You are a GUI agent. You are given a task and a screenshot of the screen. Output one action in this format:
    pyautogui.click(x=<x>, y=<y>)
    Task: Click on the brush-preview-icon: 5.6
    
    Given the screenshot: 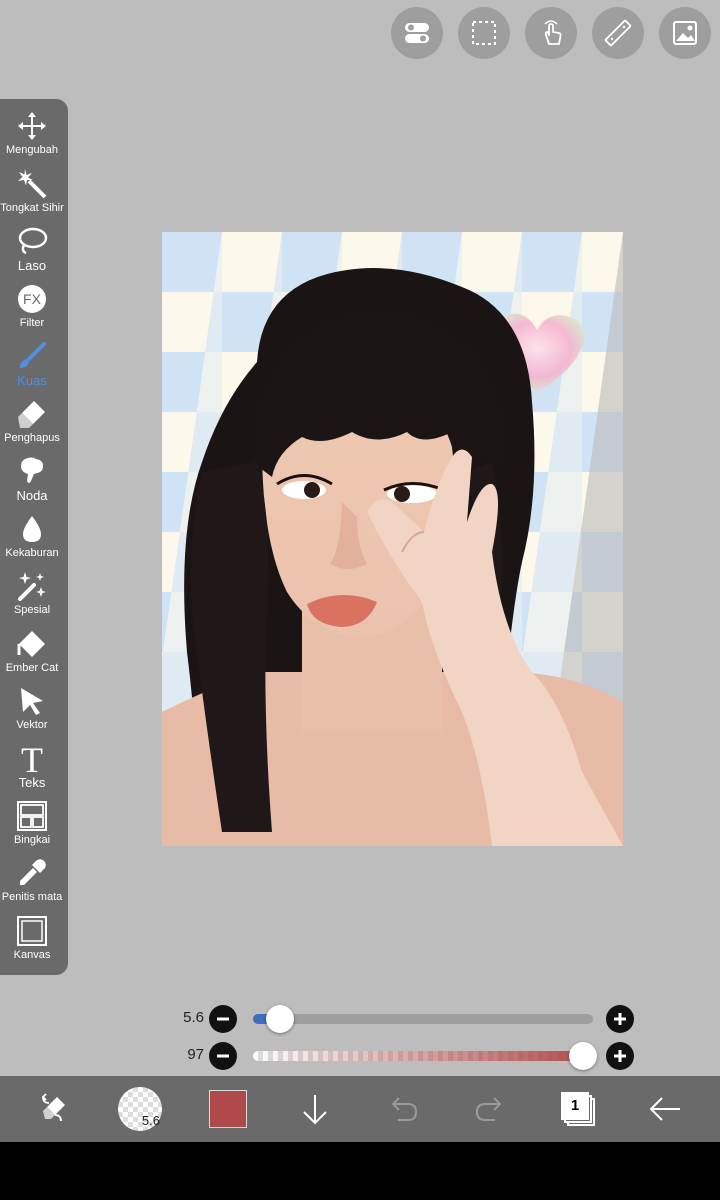 What is the action you would take?
    pyautogui.click(x=140, y=1109)
    